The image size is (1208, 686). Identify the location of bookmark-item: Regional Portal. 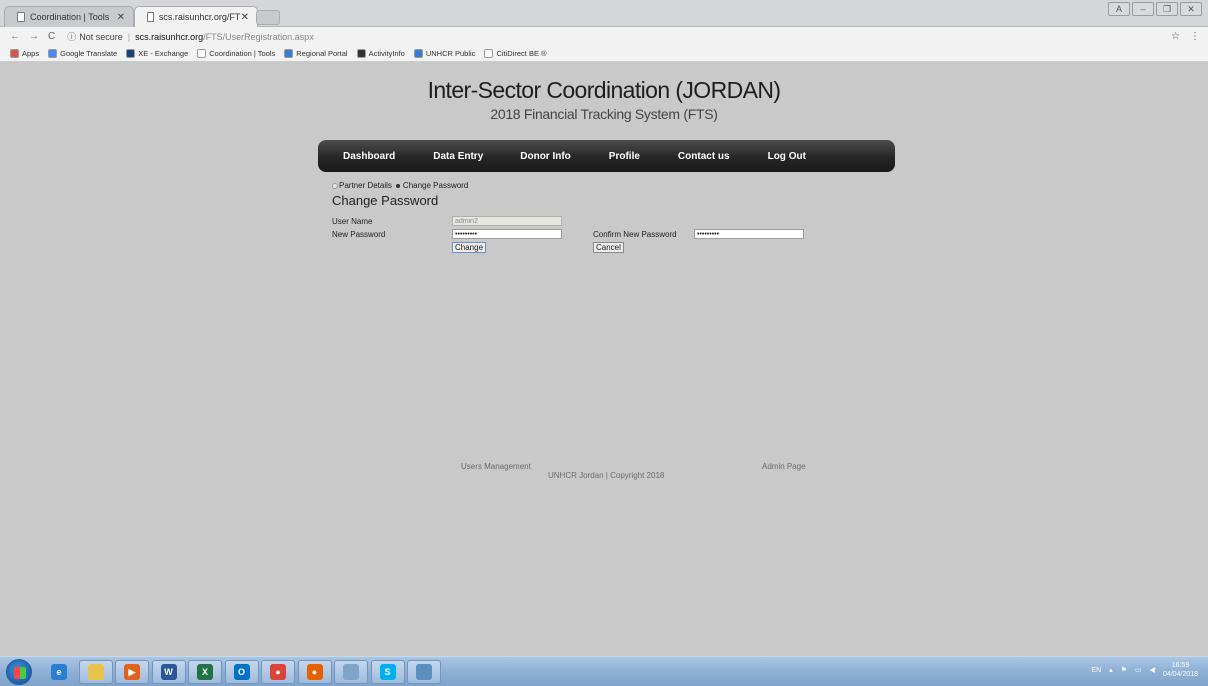
(316, 53).